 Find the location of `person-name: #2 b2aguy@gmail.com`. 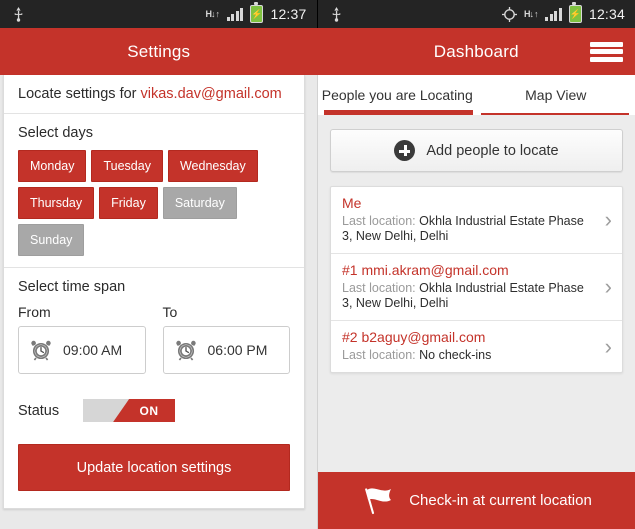

person-name: #2 b2aguy@gmail.com is located at coordinates (414, 337).